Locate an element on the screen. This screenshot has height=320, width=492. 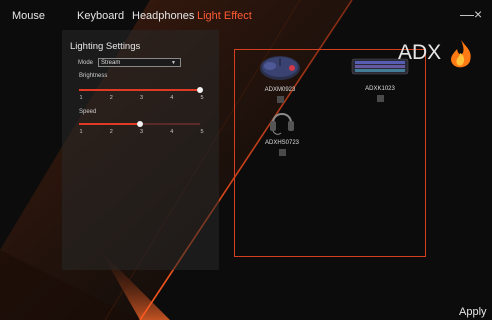
brightness-slider-fill is located at coordinates (139, 90).